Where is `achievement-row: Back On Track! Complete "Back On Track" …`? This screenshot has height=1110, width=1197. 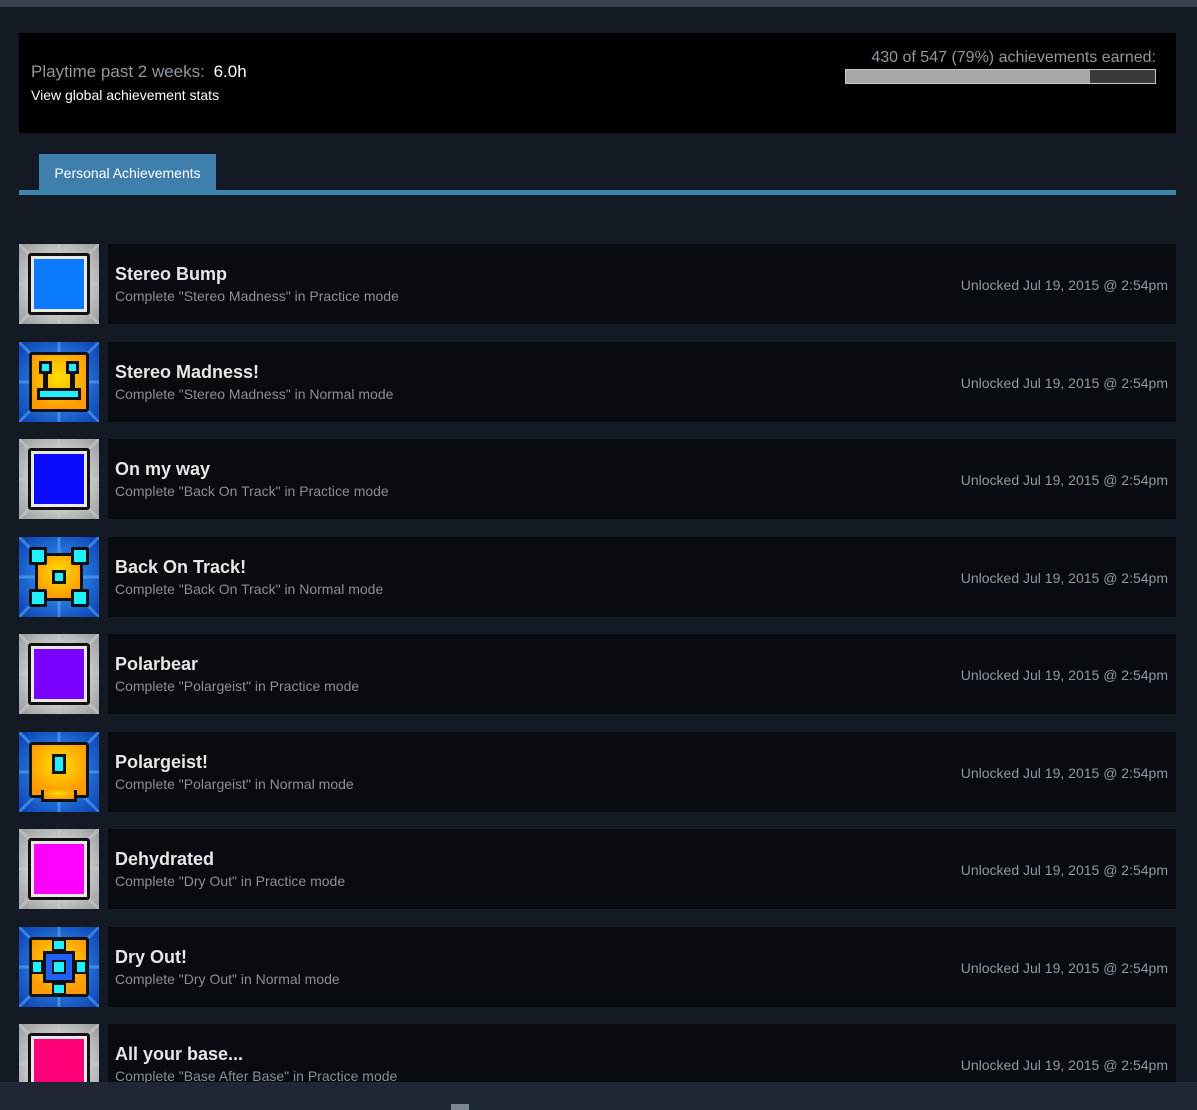 achievement-row: Back On Track! Complete "Back On Track" … is located at coordinates (597, 577).